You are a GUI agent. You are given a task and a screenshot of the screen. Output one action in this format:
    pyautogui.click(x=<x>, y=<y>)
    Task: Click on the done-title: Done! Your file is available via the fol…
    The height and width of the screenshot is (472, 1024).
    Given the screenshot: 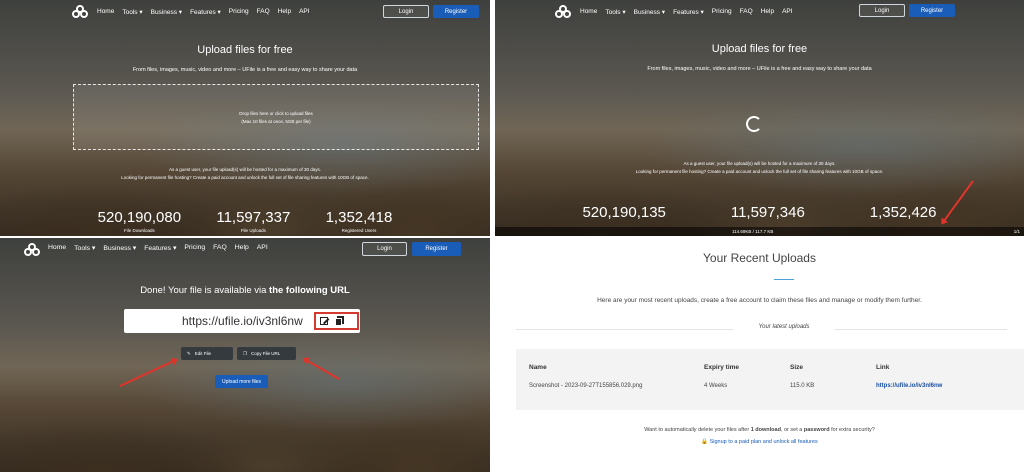 What is the action you would take?
    pyautogui.click(x=245, y=290)
    